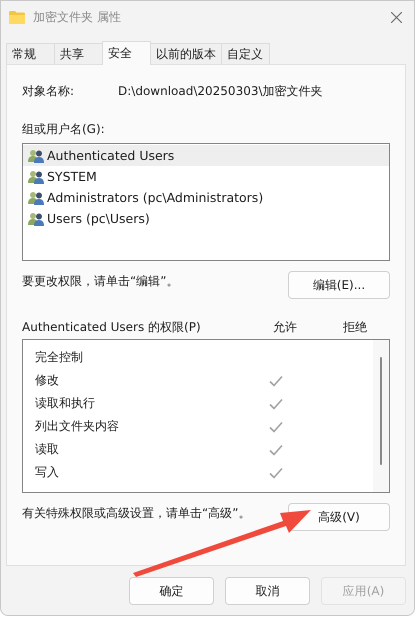 The width and height of the screenshot is (417, 622). What do you see at coordinates (355, 327) in the screenshot?
I see `deny-column-header: 拒绝` at bounding box center [355, 327].